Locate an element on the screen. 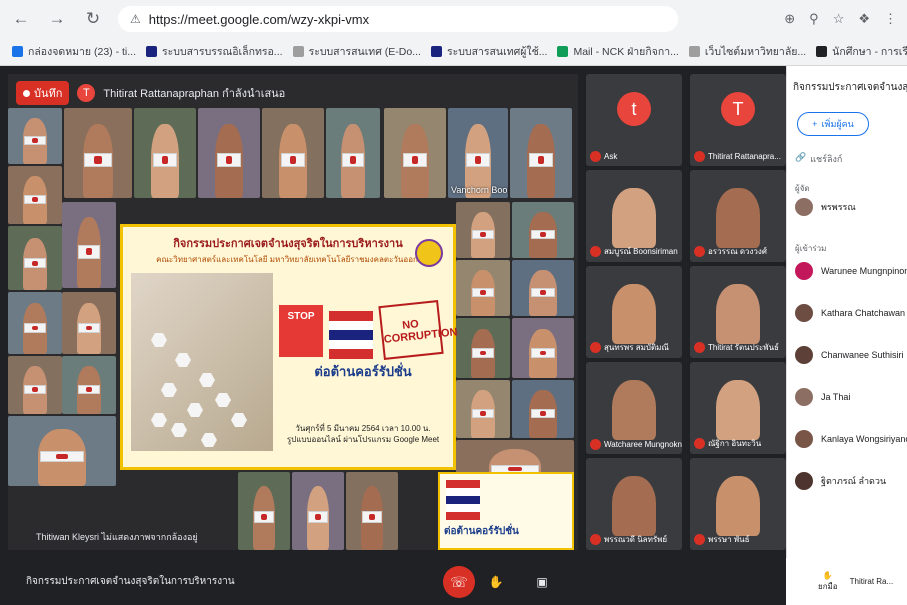 This screenshot has height=605, width=907. star-icon: ☆ is located at coordinates (839, 19).